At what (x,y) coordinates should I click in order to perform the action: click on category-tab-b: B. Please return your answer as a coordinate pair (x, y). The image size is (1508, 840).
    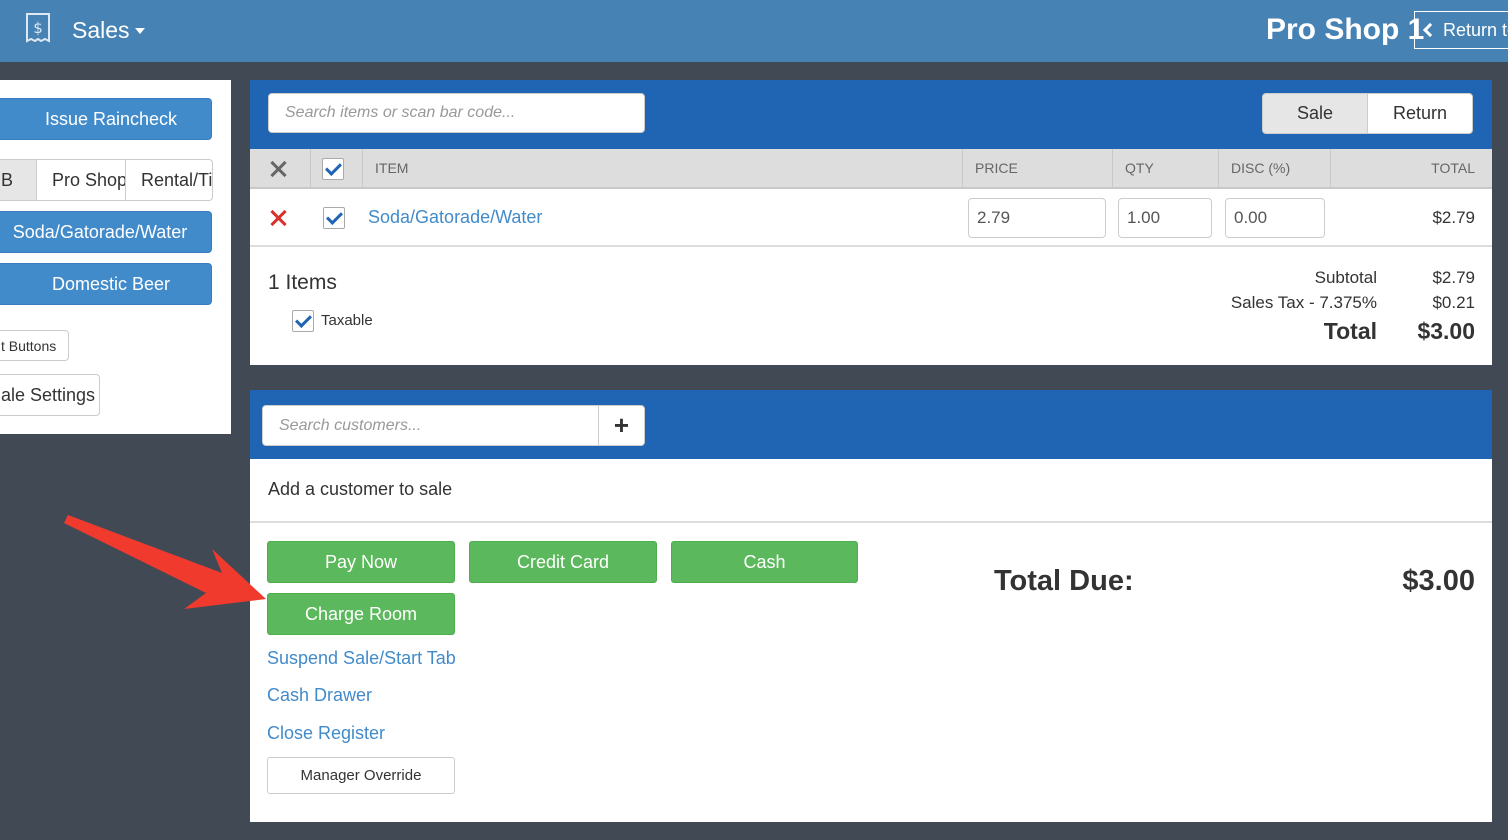
    Looking at the image, I should click on (18, 180).